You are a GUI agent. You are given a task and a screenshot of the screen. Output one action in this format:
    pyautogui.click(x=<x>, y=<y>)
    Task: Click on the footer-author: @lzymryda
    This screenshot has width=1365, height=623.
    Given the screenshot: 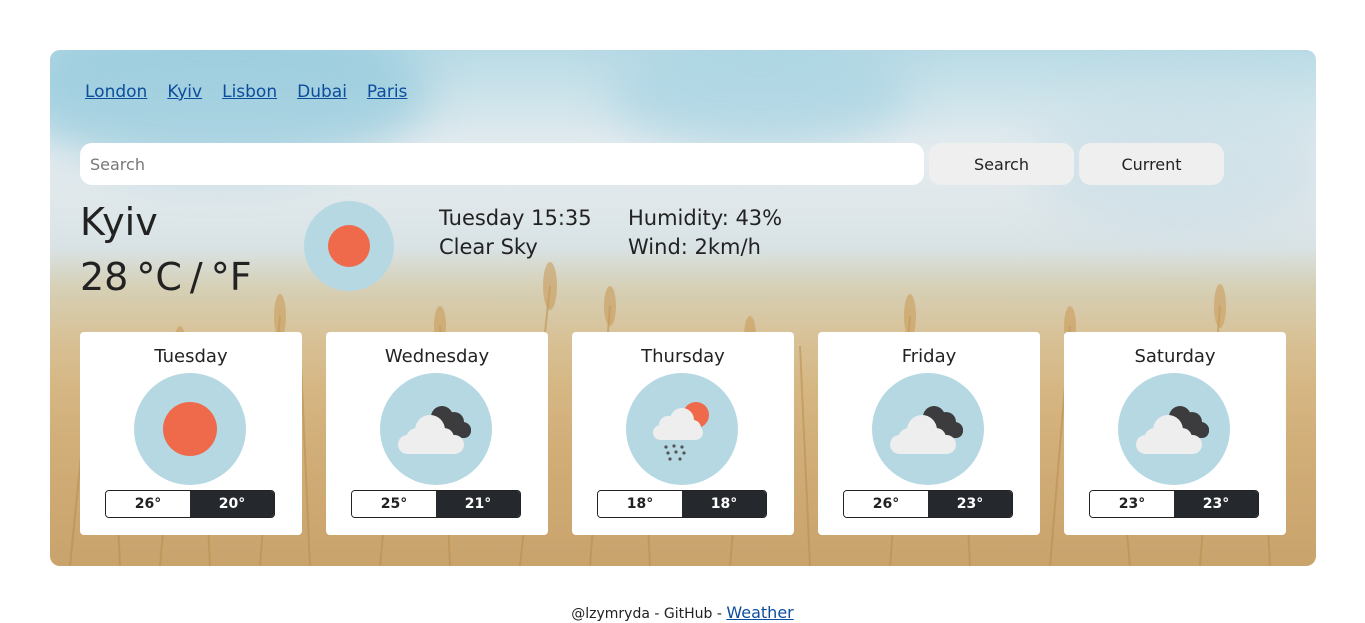 What is the action you would take?
    pyautogui.click(x=610, y=614)
    